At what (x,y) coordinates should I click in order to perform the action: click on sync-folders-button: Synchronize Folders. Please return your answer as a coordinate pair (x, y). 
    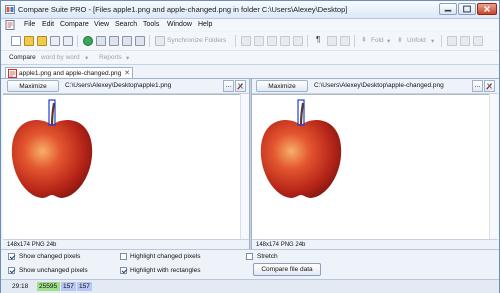
    Looking at the image, I should click on (196, 40).